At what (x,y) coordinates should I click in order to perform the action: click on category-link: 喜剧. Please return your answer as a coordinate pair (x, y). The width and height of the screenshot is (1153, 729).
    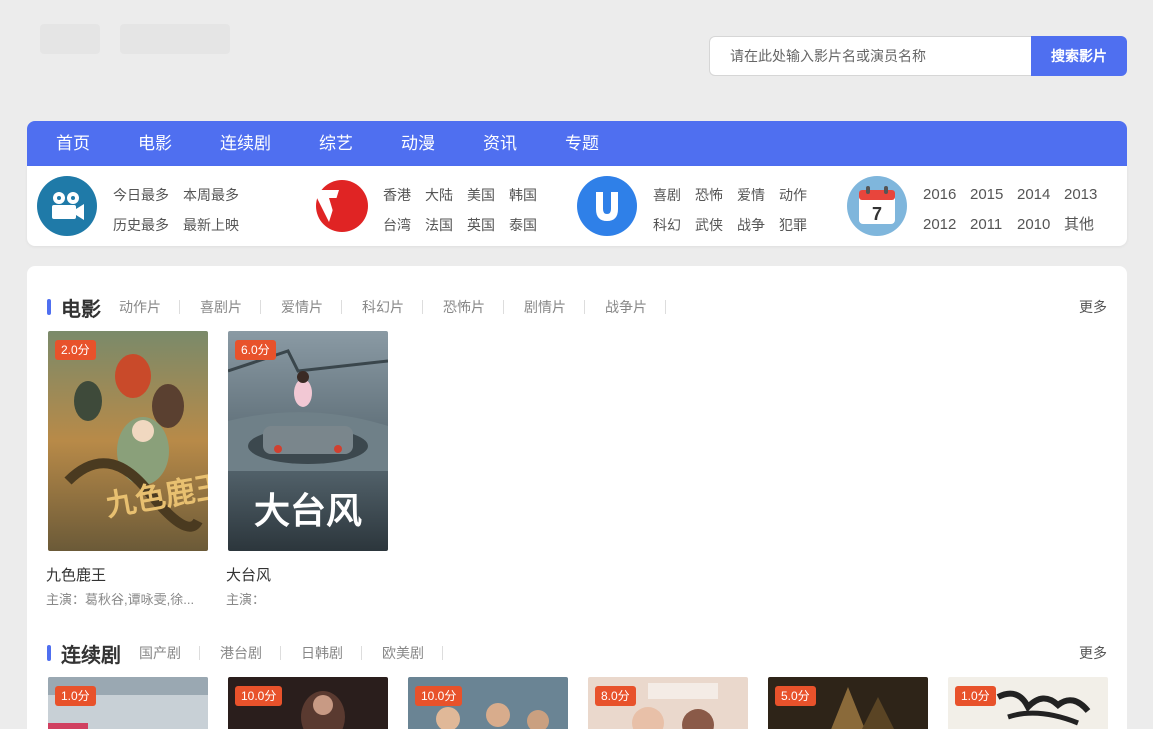
    Looking at the image, I should click on (674, 195).